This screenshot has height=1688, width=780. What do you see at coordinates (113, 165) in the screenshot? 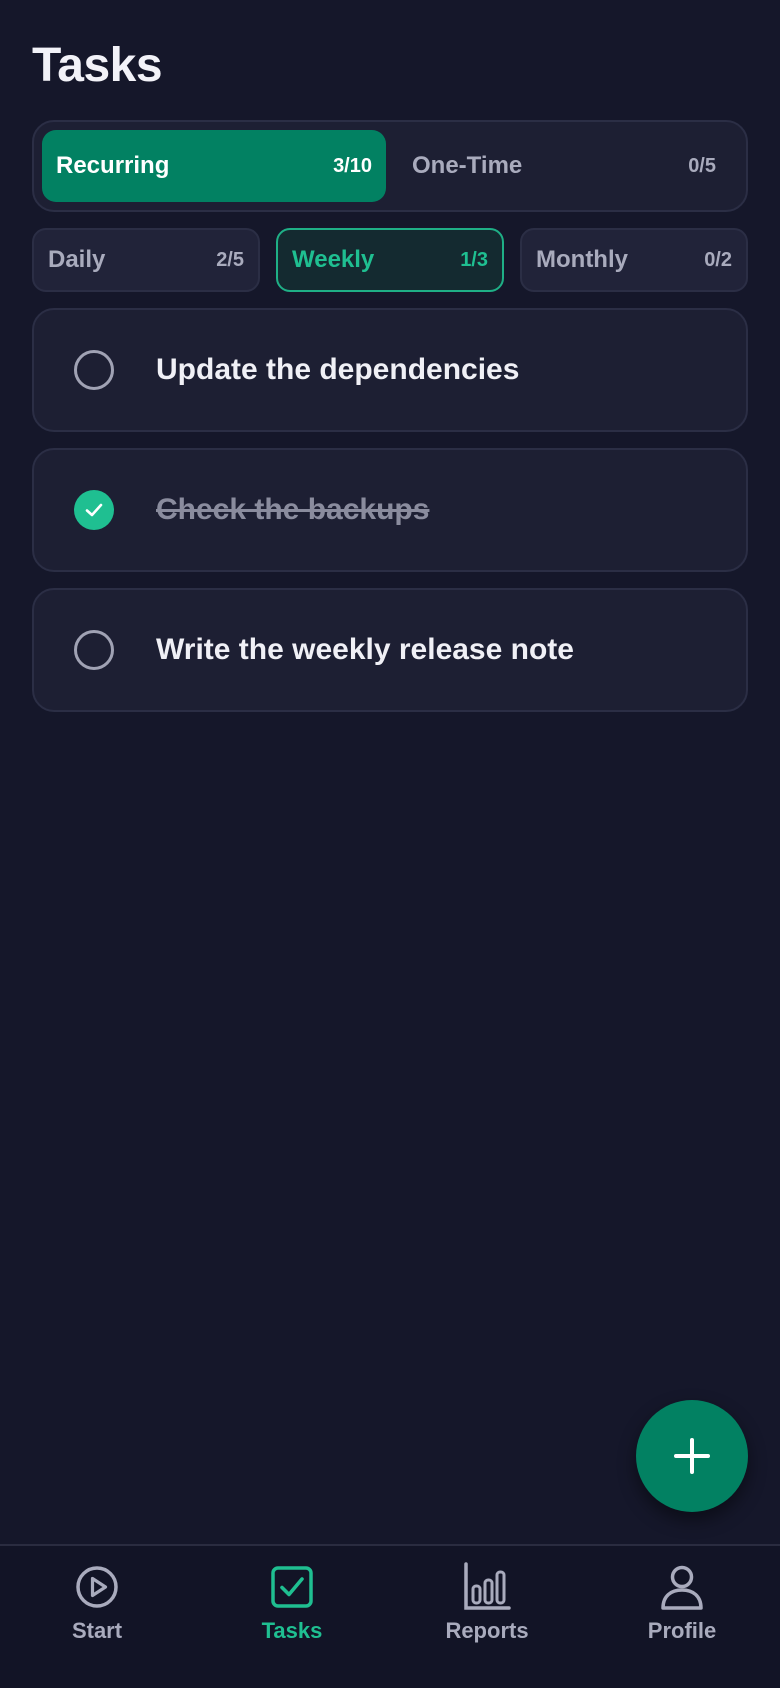
I see `segment-recurring-label: Recurring` at bounding box center [113, 165].